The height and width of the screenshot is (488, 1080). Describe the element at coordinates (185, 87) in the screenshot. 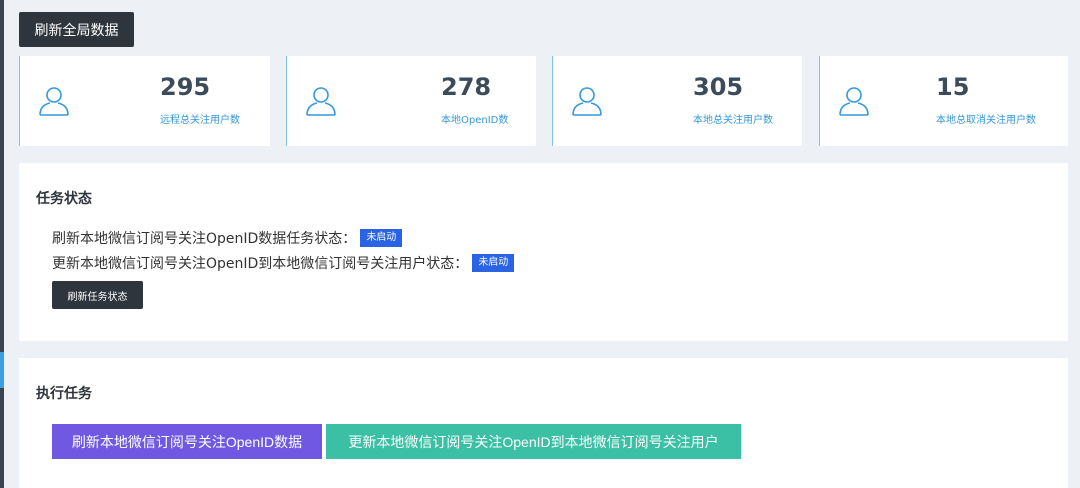

I see `stat-value: 295` at that location.